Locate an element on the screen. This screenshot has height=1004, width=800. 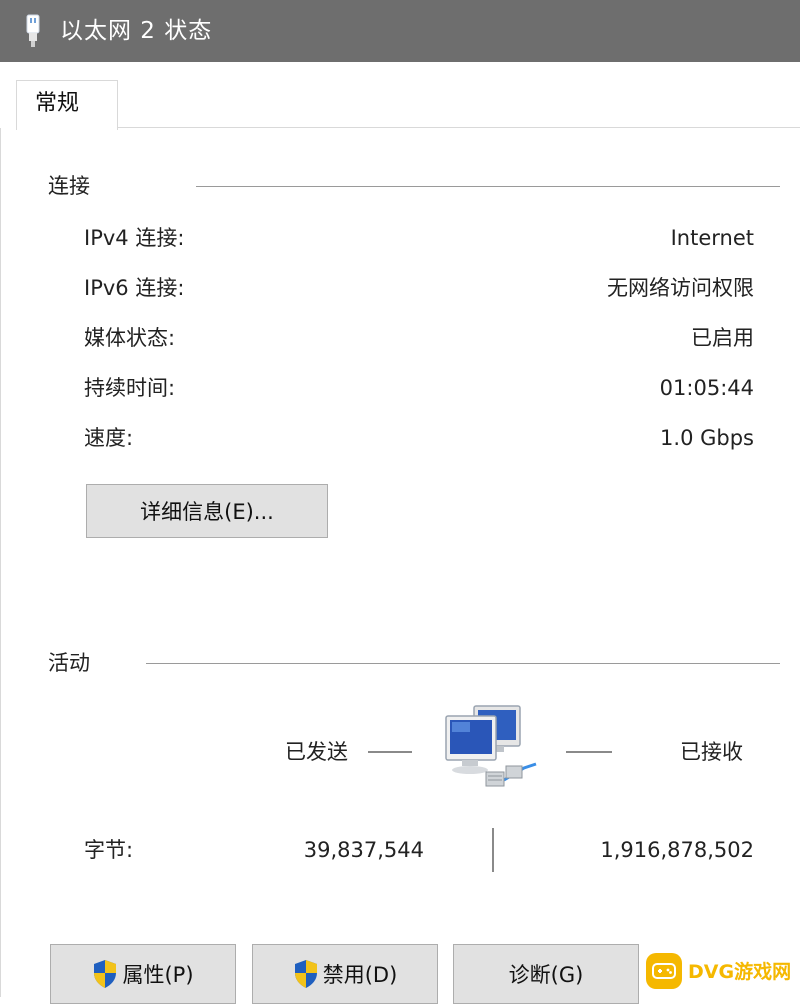
bytes-received-value: 1,916,878,502 is located at coordinates (677, 850).